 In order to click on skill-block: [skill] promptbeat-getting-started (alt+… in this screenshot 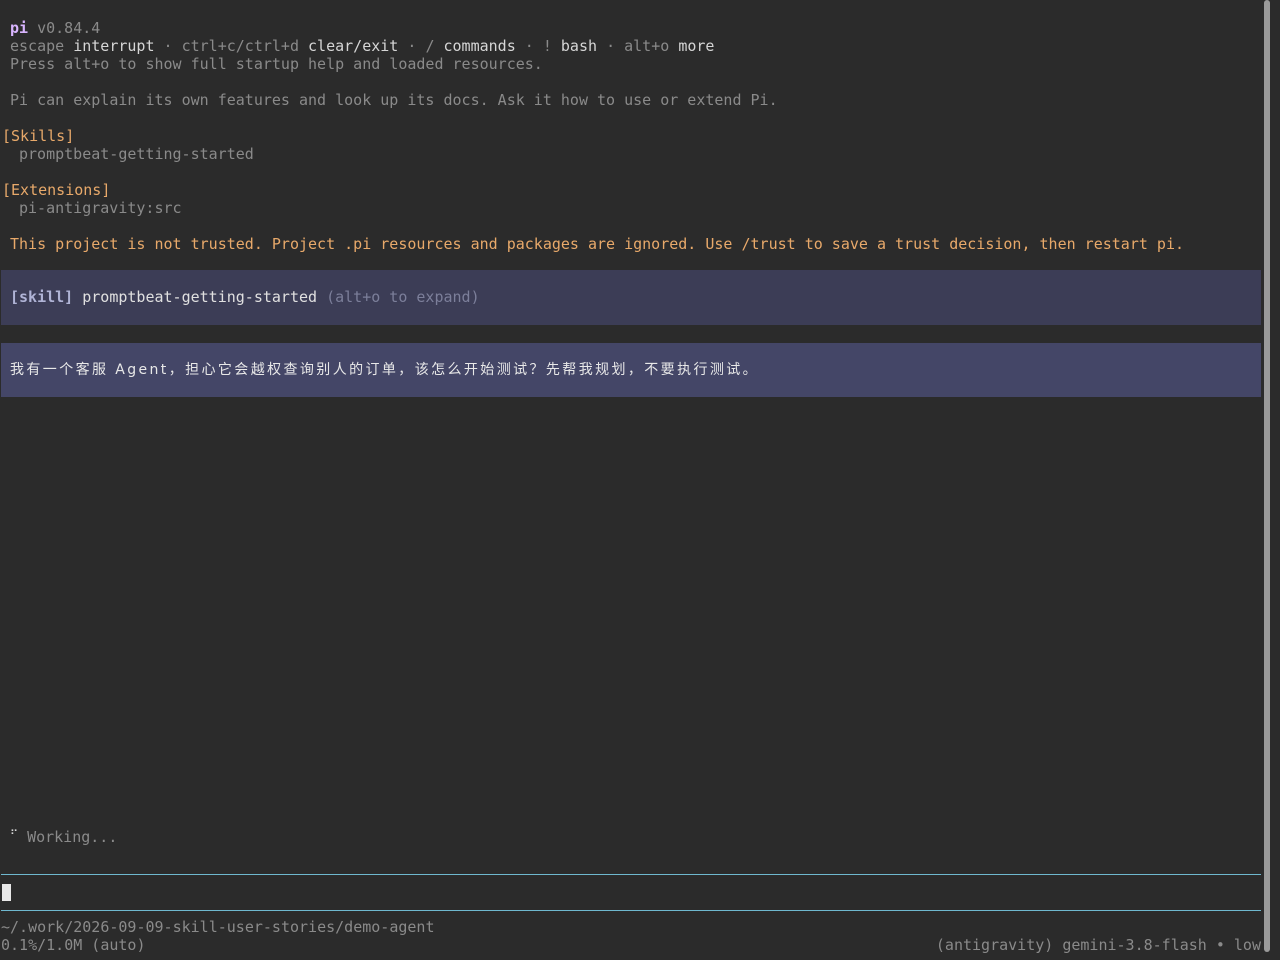, I will do `click(631, 297)`.